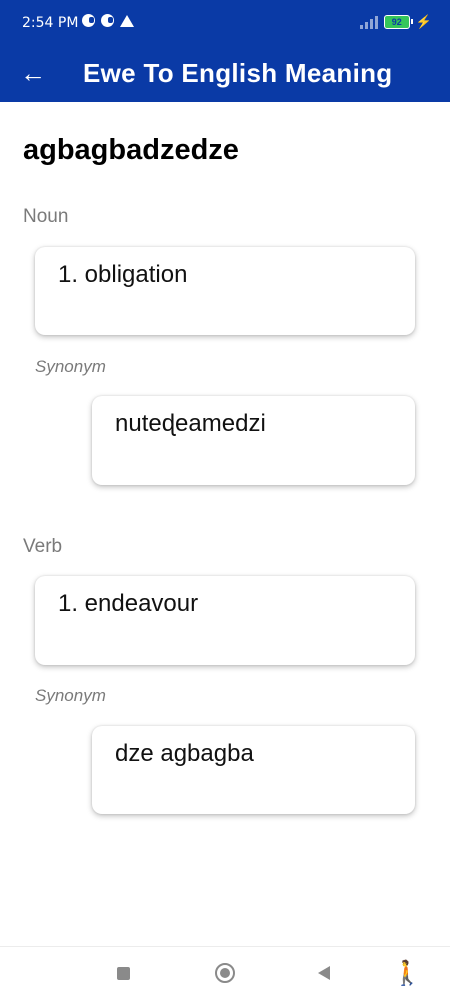 The width and height of the screenshot is (450, 1001). Describe the element at coordinates (127, 20) in the screenshot. I see `warning-icon` at that location.